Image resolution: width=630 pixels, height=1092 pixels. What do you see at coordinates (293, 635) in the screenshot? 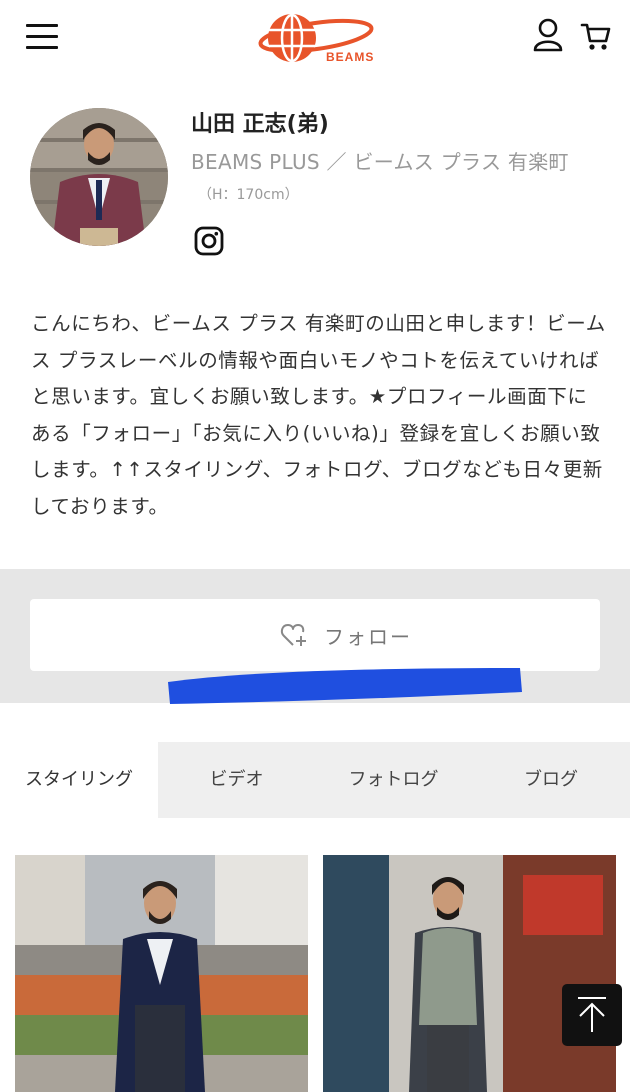
I see `heart-plus-icon` at bounding box center [293, 635].